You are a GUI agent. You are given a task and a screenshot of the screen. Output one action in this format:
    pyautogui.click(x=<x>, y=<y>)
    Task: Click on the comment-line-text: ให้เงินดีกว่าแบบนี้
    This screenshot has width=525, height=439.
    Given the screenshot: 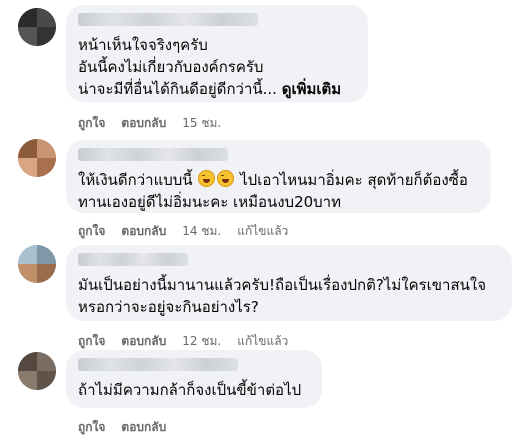 What is the action you would take?
    pyautogui.click(x=135, y=180)
    